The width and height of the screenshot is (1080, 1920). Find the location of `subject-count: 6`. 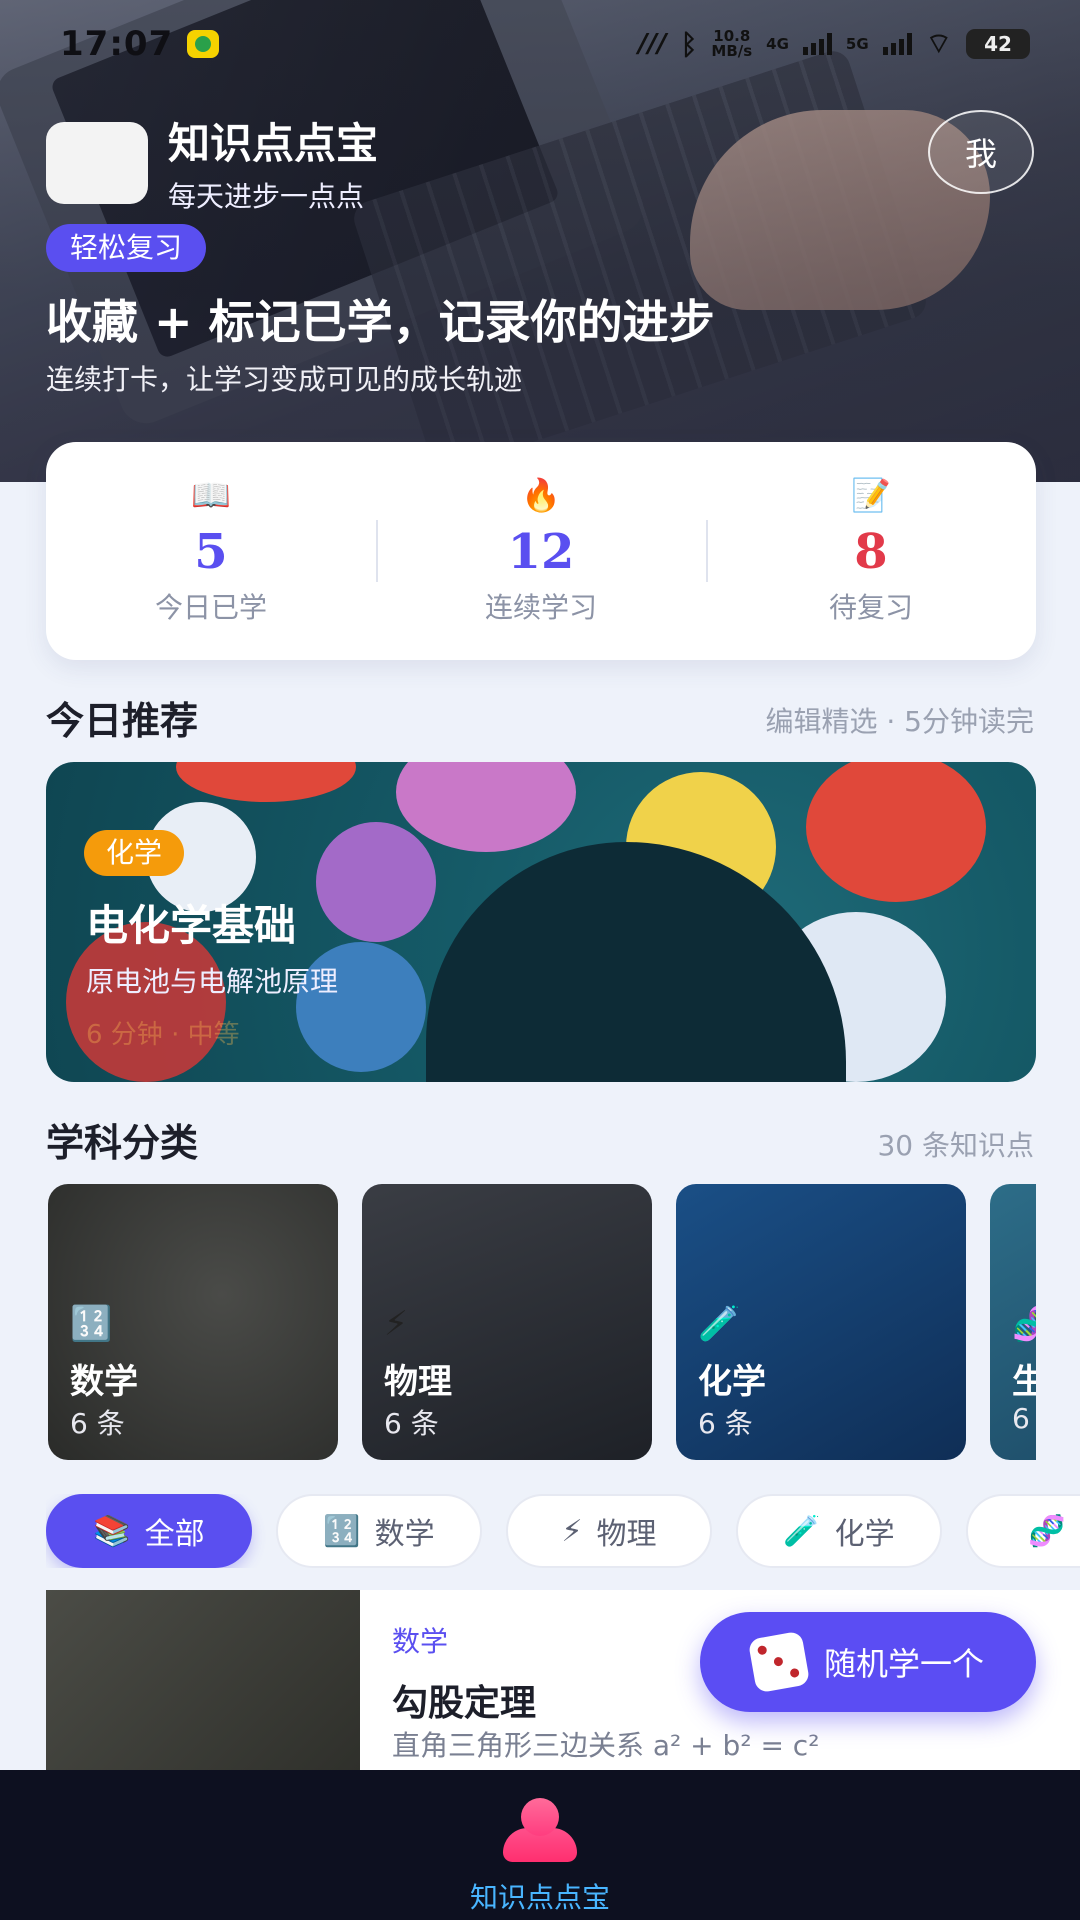

subject-count: 6 is located at coordinates (1021, 1418).